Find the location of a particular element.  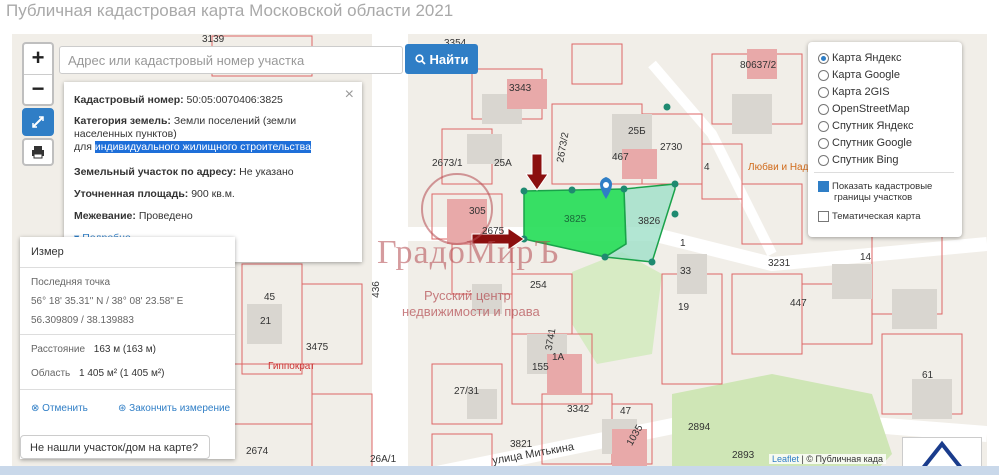

leaflet-link: Leaflet is located at coordinates (785, 459).